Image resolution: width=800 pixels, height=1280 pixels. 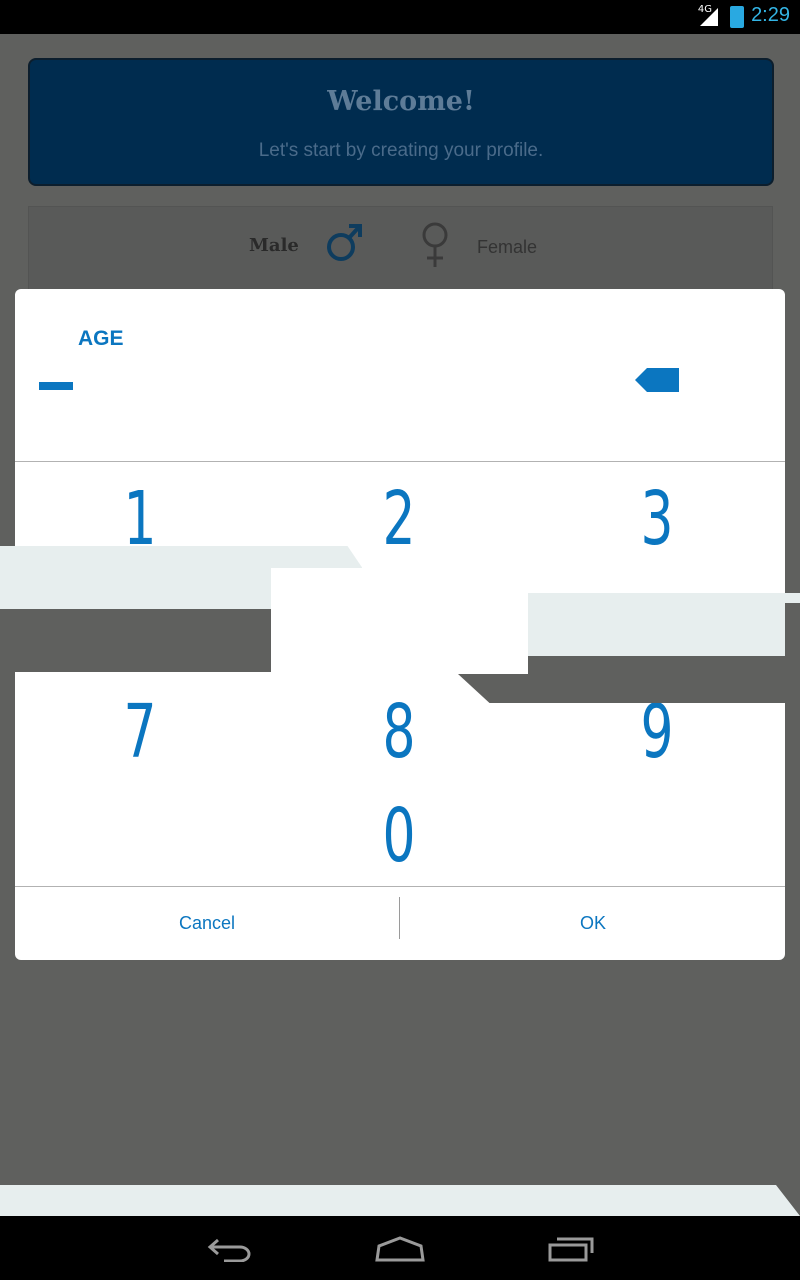 I want to click on clock: 2:29, so click(x=770, y=15).